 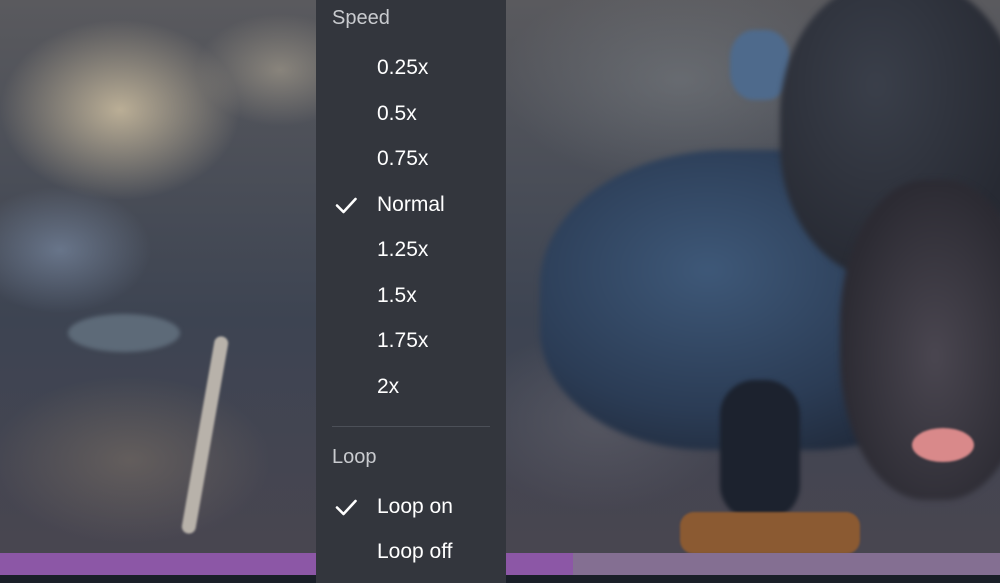 I want to click on menu-divider, so click(x=411, y=426).